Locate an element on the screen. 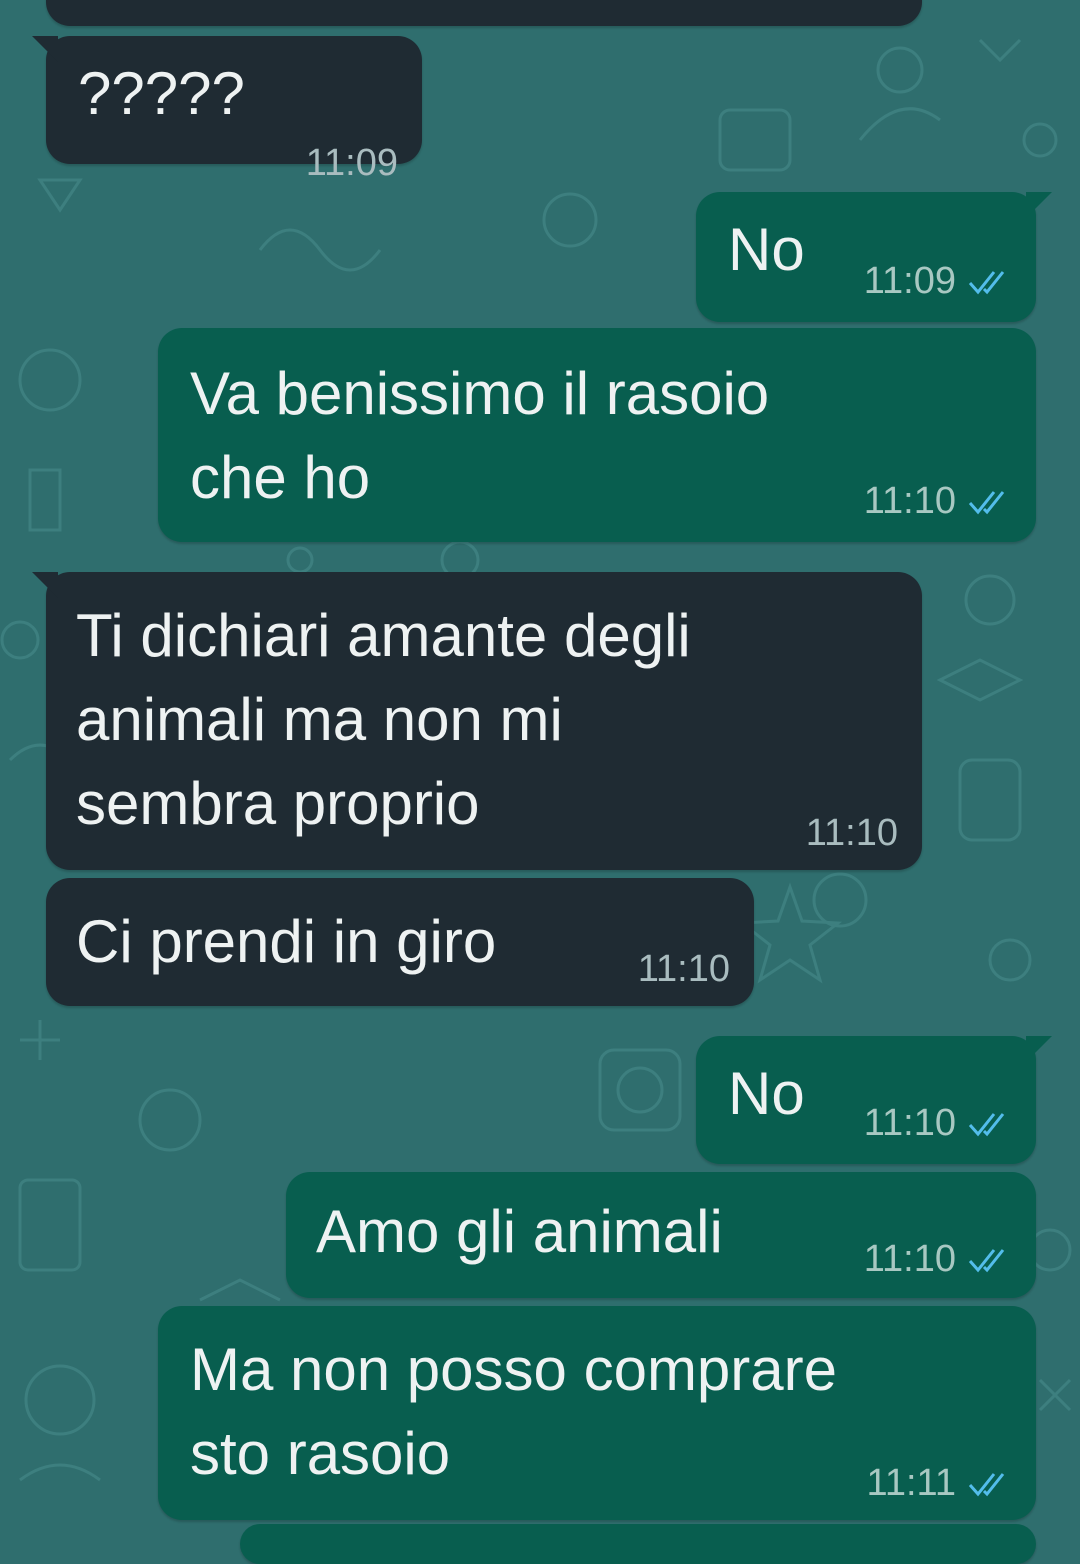  message-time-label: 11:11 is located at coordinates (911, 1483).